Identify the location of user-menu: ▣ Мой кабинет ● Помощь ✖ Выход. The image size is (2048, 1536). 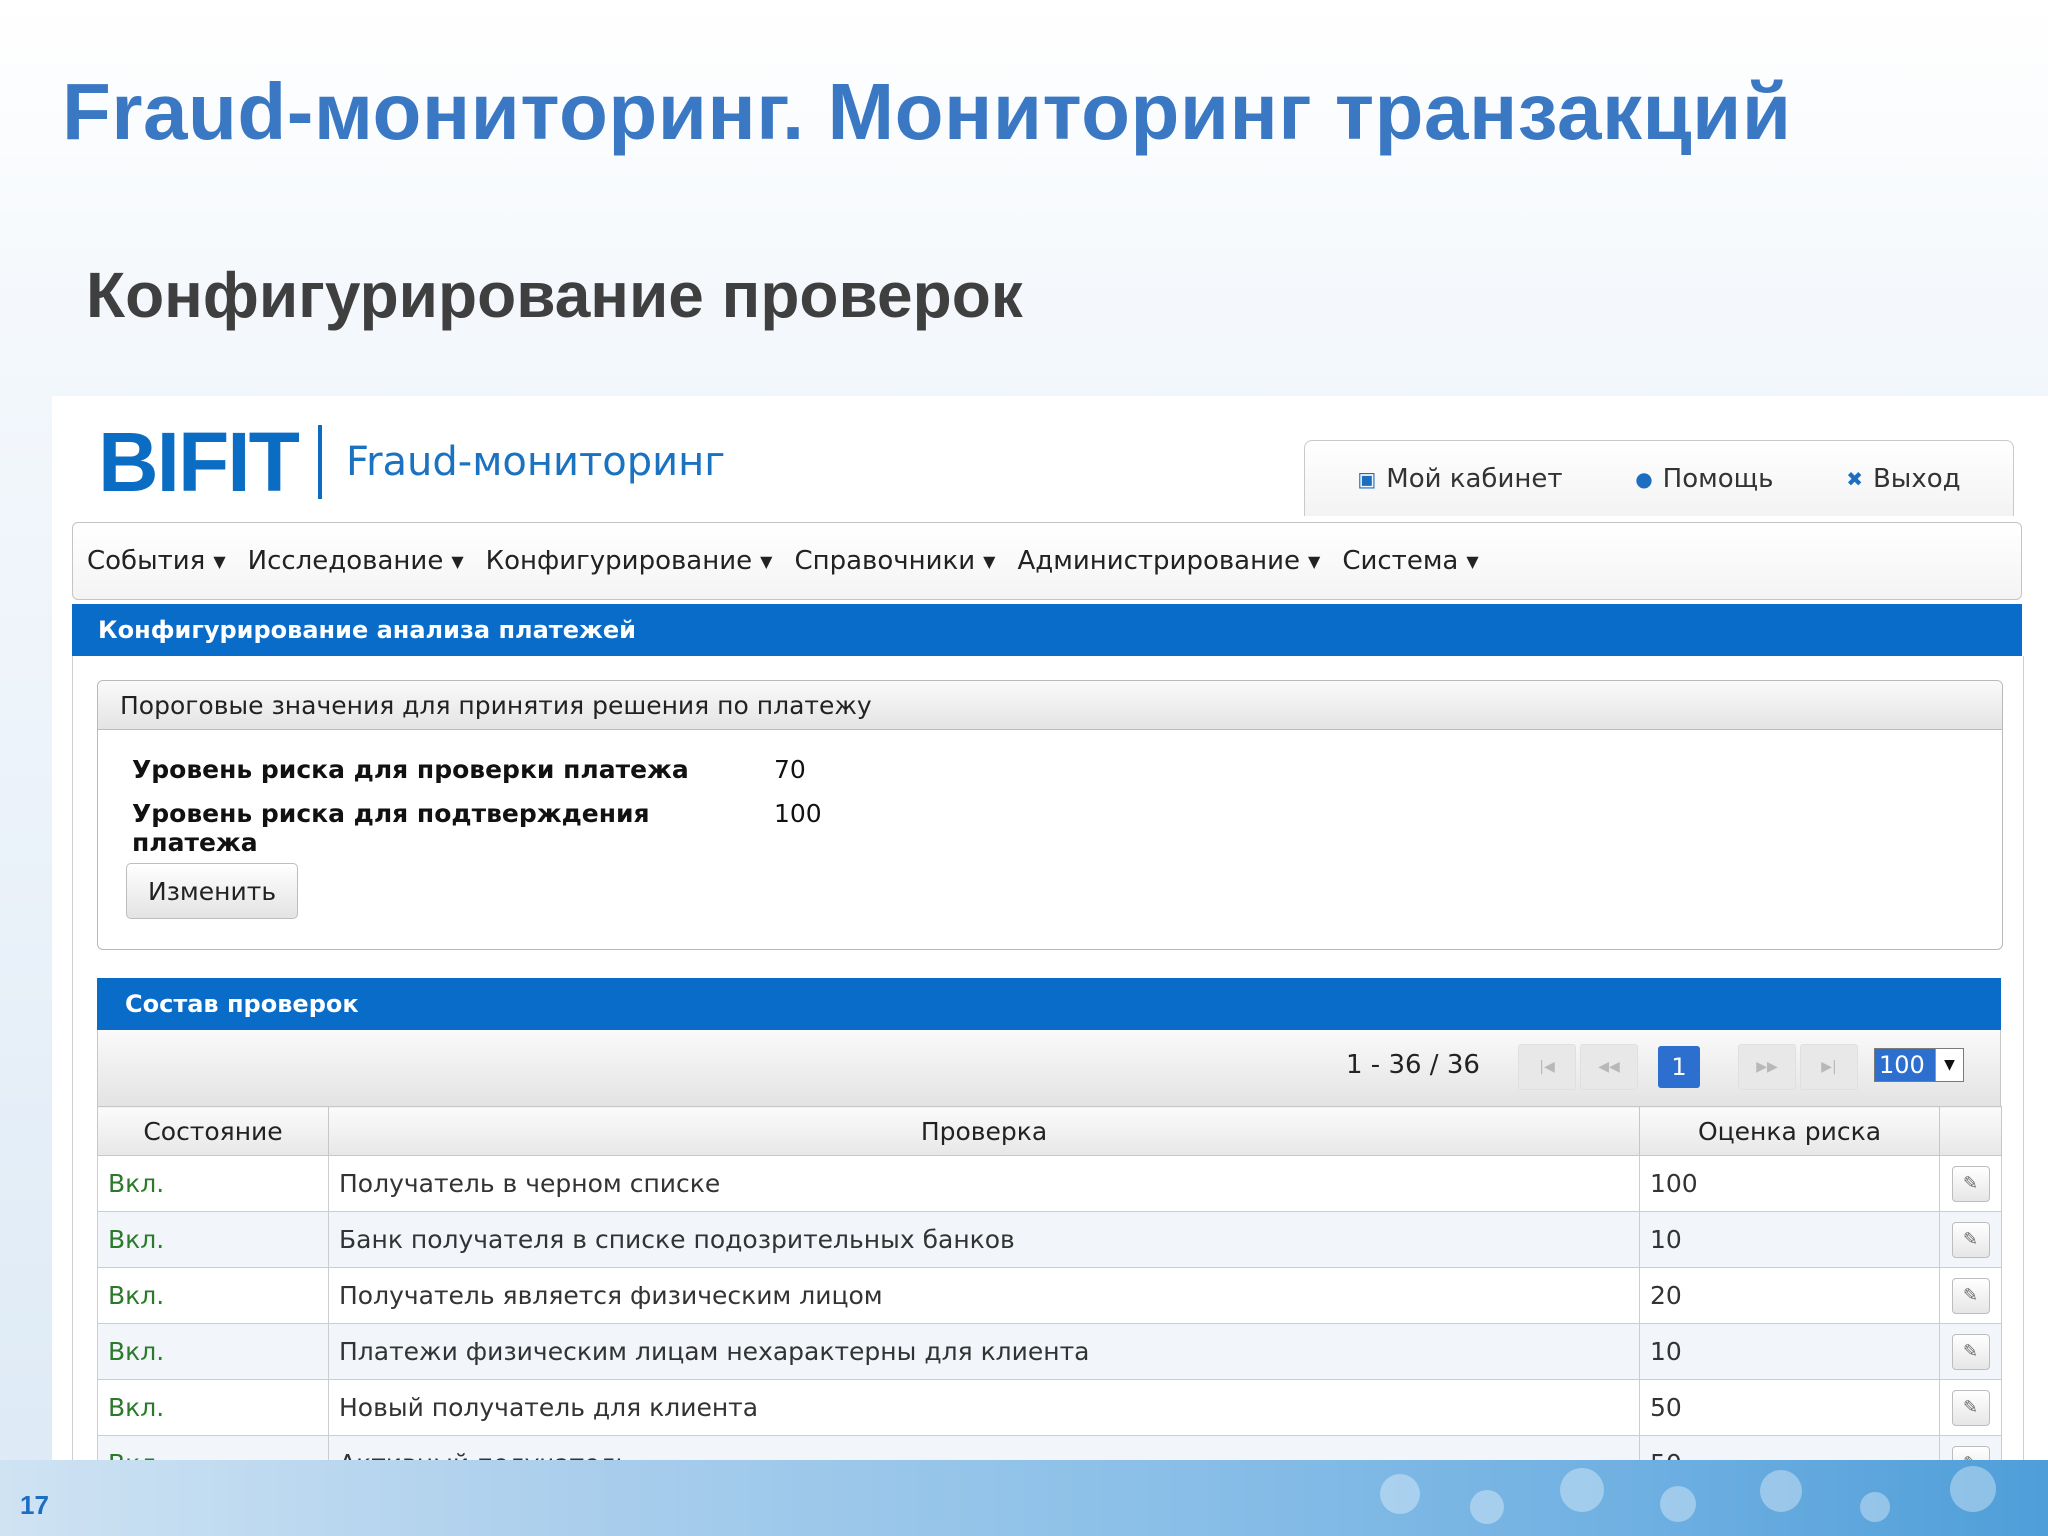
(1659, 478).